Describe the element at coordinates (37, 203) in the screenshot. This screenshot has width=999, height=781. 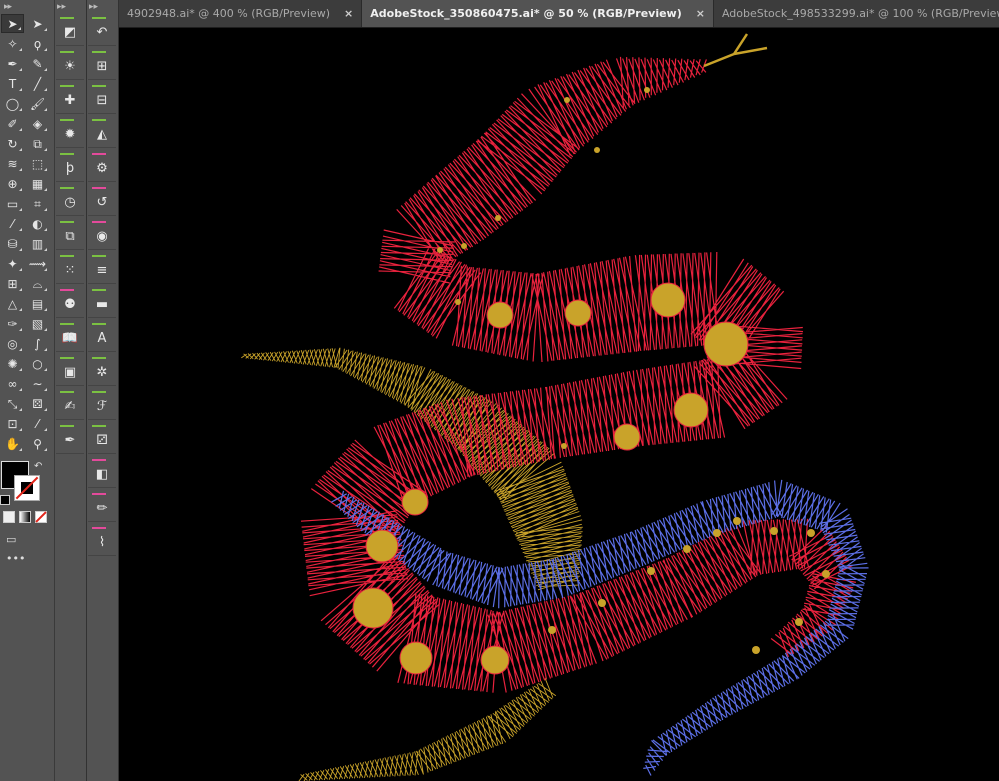
I see `mesh-tool-icon: ⌗` at that location.